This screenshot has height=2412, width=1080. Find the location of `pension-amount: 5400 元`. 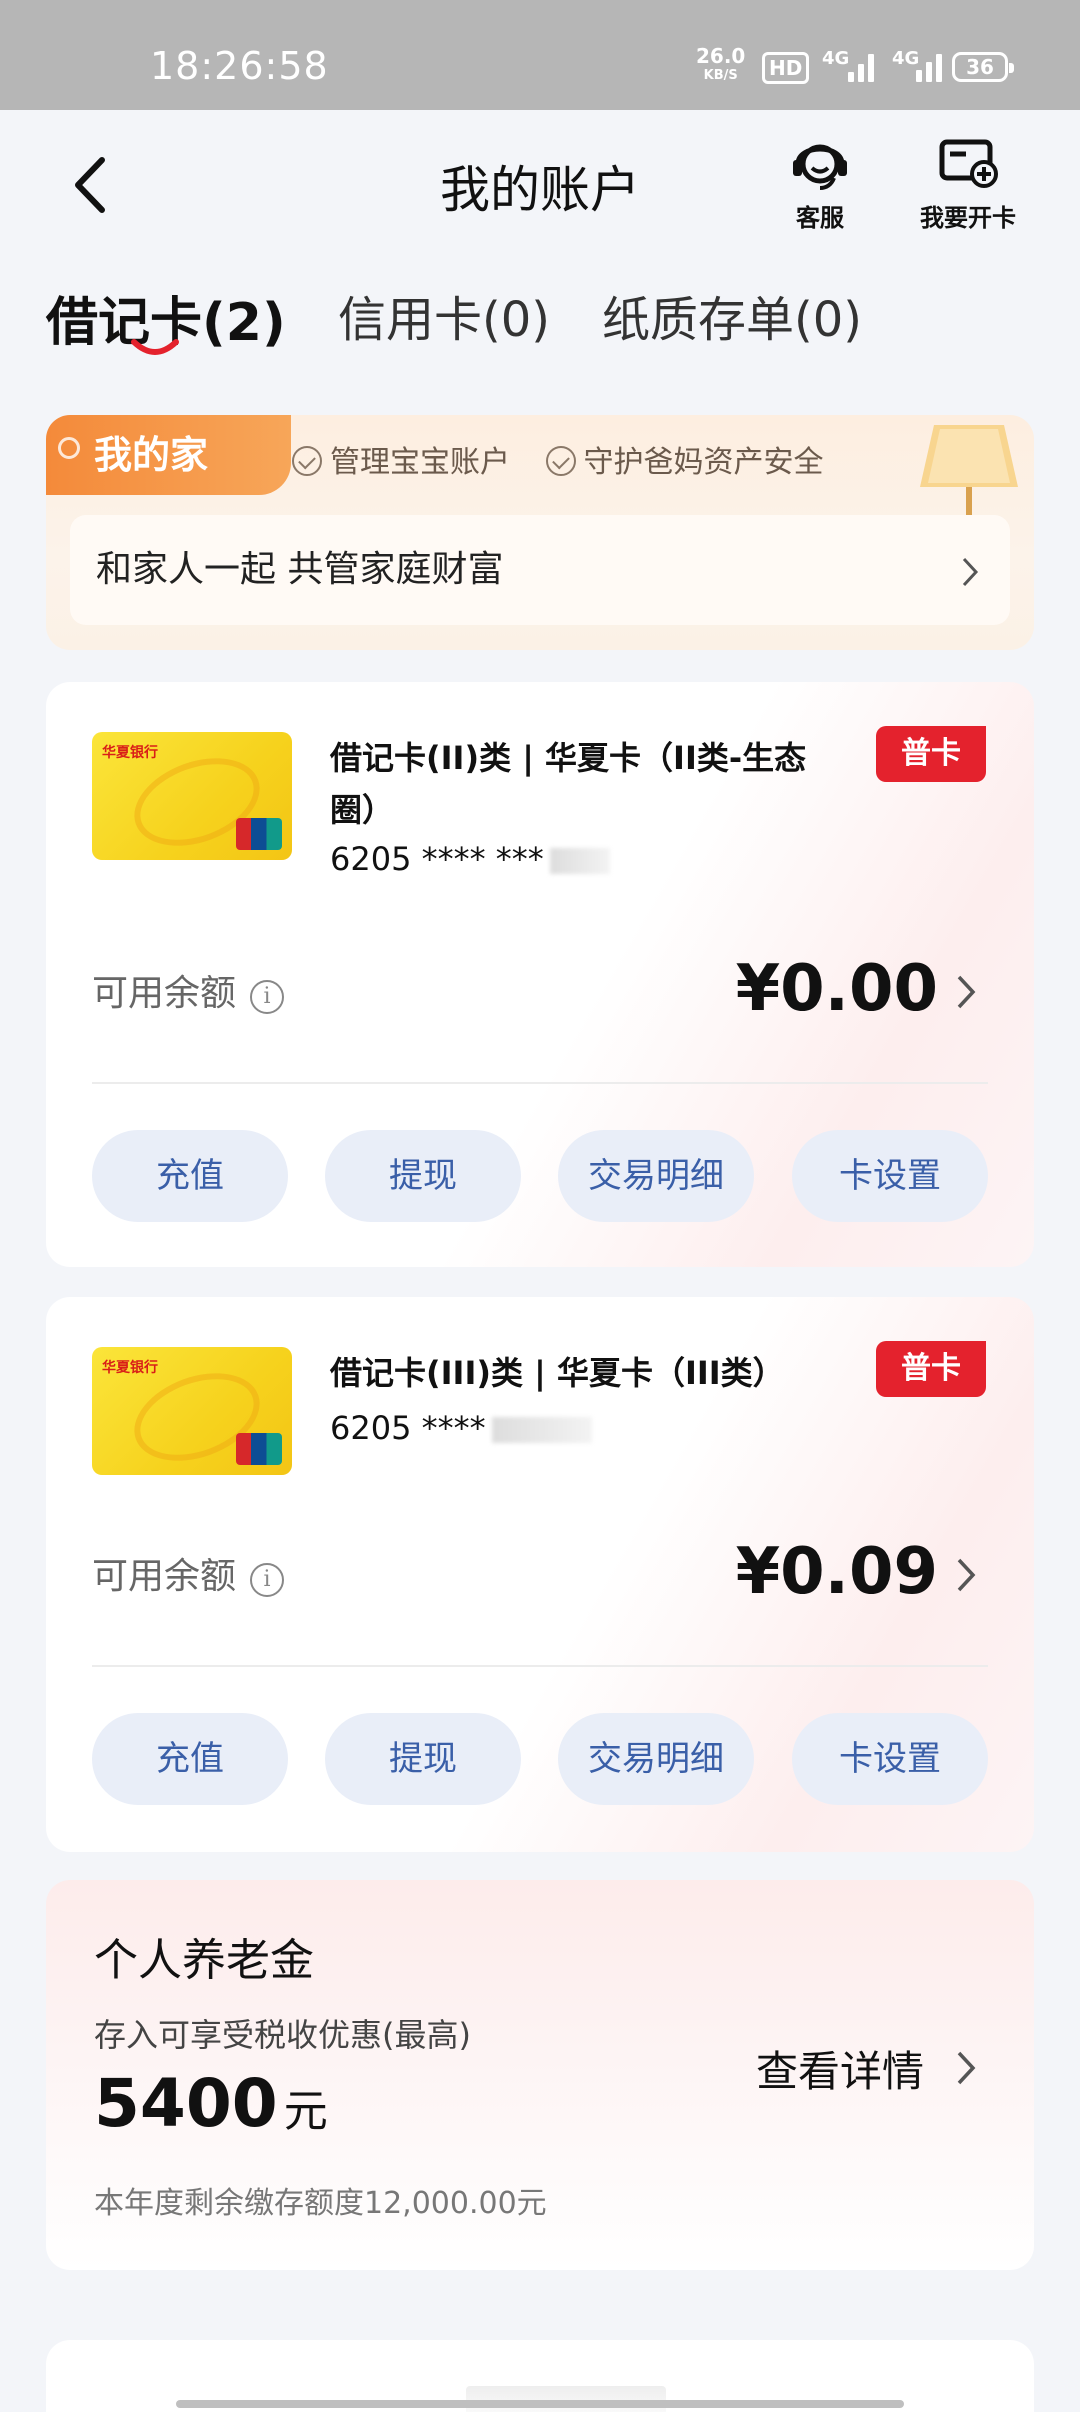

pension-amount: 5400 元 is located at coordinates (211, 2103).